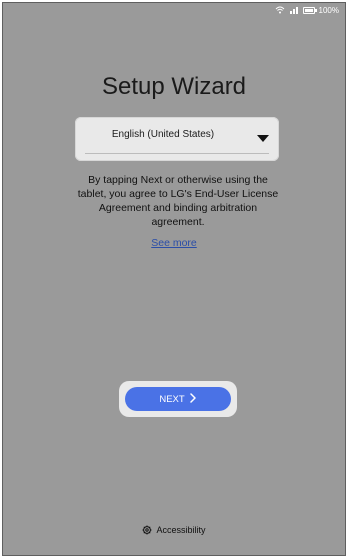  I want to click on signal-icon, so click(294, 10).